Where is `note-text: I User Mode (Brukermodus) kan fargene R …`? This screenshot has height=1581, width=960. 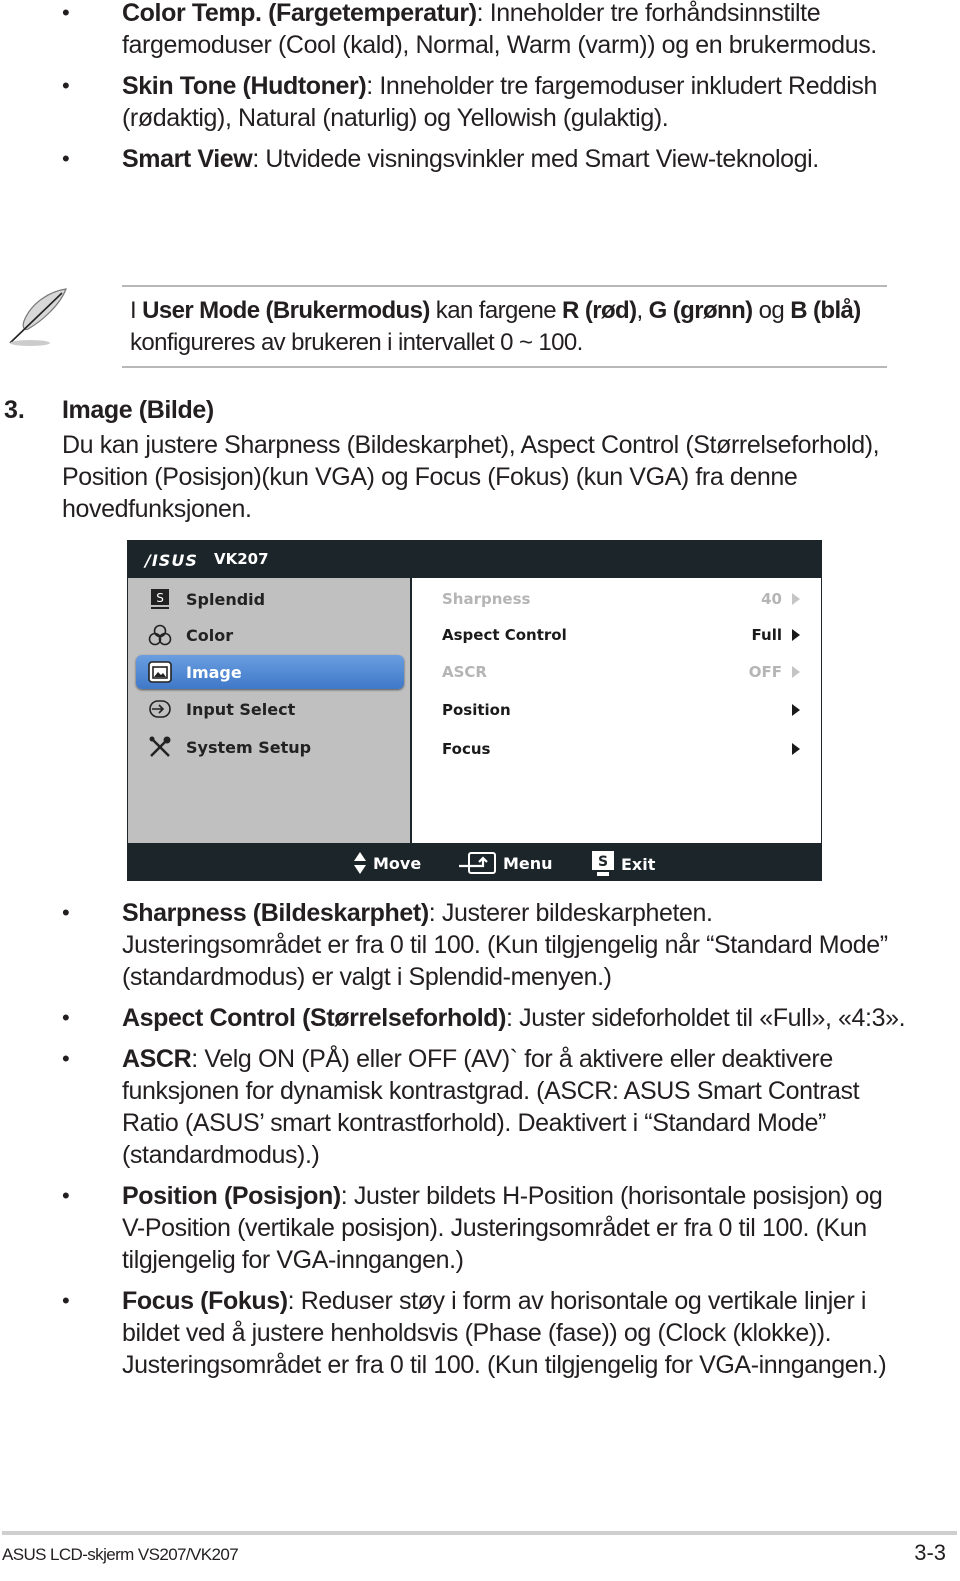 note-text: I User Mode (Brukermodus) kan fargene R … is located at coordinates (495, 326).